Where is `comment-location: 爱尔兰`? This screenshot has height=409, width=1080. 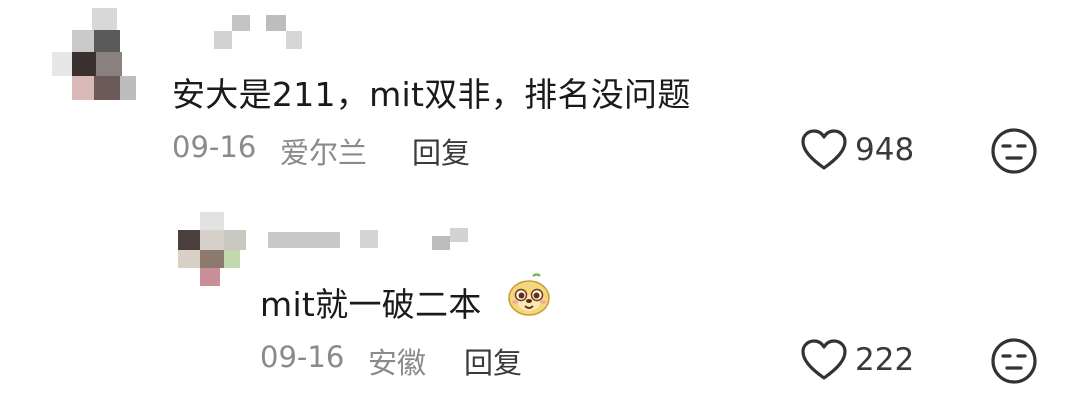 comment-location: 爱尔兰 is located at coordinates (324, 153).